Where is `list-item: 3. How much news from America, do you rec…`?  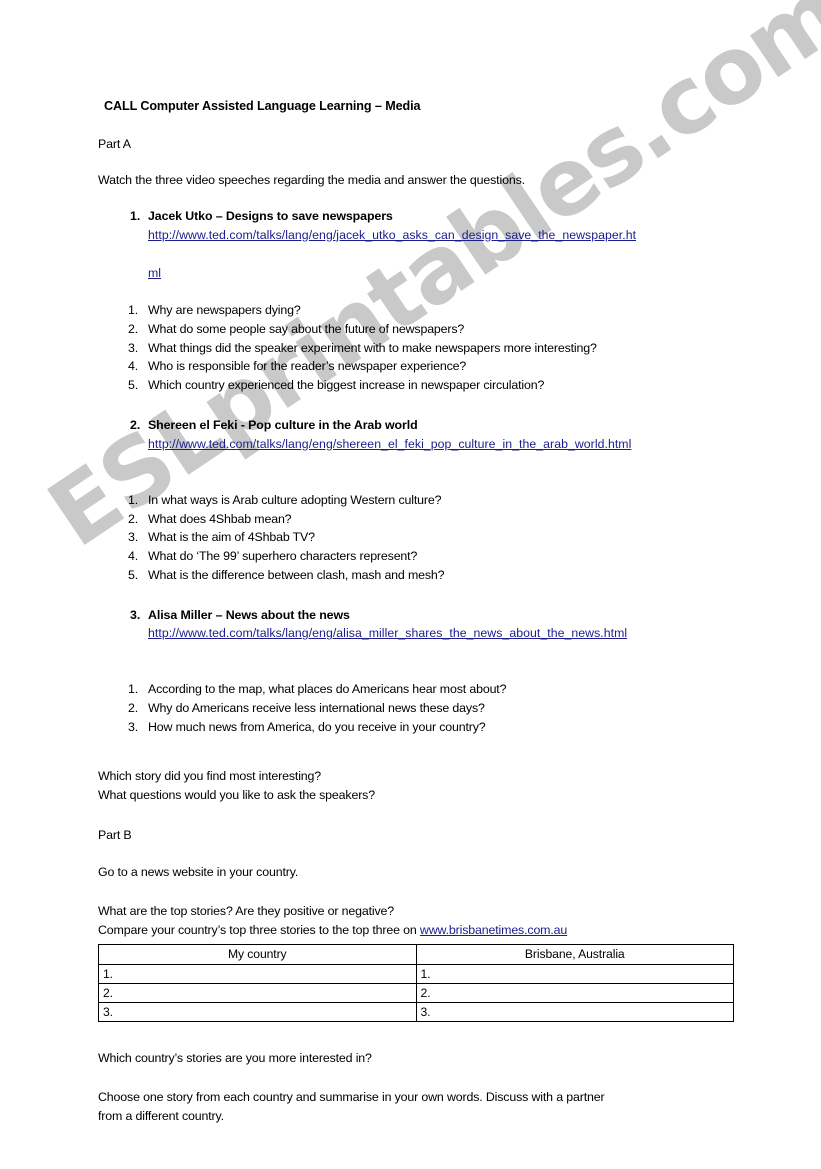 list-item: 3. How much news from America, do you rec… is located at coordinates (416, 727).